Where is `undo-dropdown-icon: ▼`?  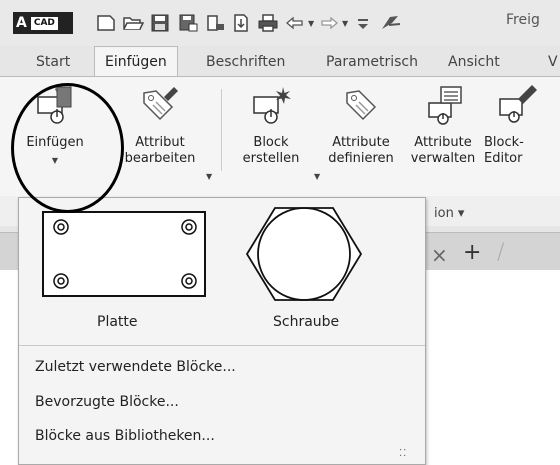 undo-dropdown-icon: ▼ is located at coordinates (311, 23).